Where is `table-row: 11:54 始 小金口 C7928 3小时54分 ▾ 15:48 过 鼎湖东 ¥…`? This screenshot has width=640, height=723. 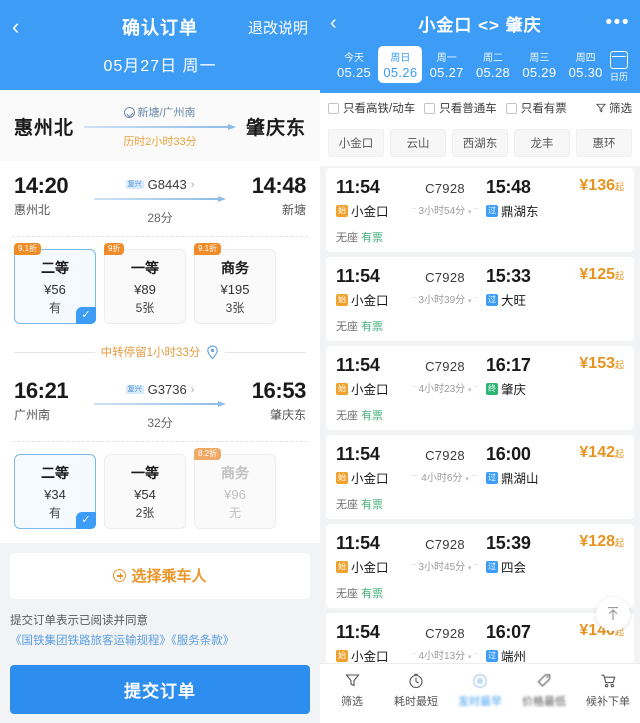 table-row: 11:54 始 小金口 C7928 3小时54分 ▾ 15:48 过 鼎湖东 ¥… is located at coordinates (480, 210).